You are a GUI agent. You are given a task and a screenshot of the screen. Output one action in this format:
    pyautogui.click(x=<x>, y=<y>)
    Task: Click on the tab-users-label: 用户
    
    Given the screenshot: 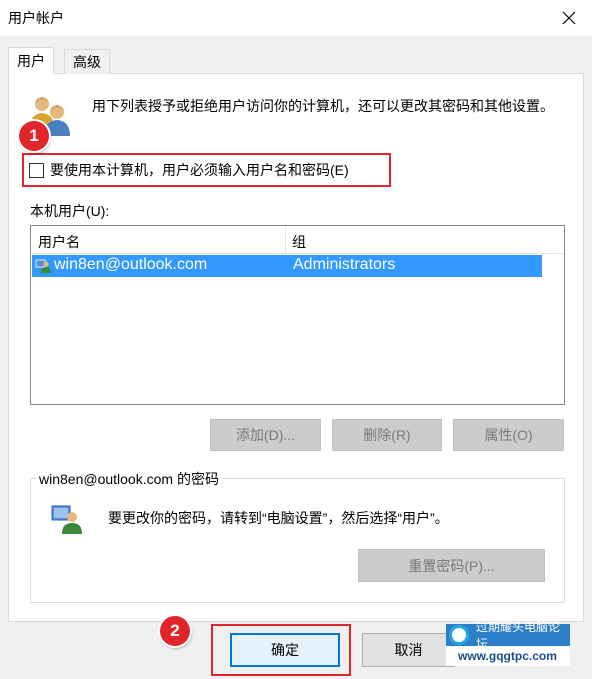 What is the action you would take?
    pyautogui.click(x=31, y=61)
    